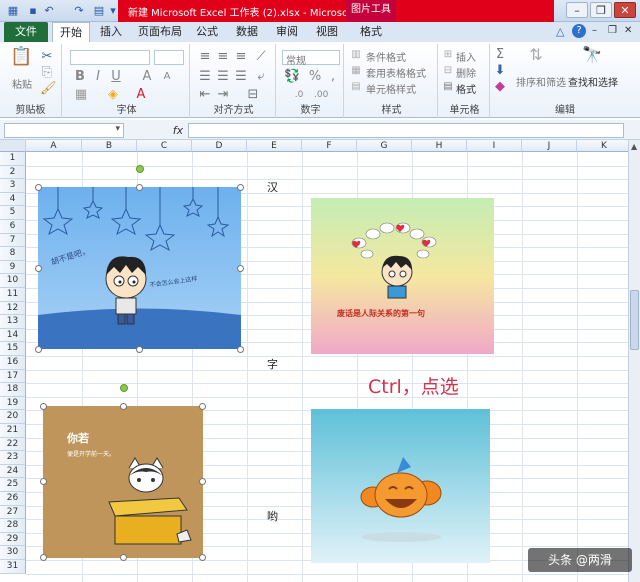 This screenshot has height=582, width=640. Describe the element at coordinates (13, 227) in the screenshot. I see `row-header: 6` at that location.